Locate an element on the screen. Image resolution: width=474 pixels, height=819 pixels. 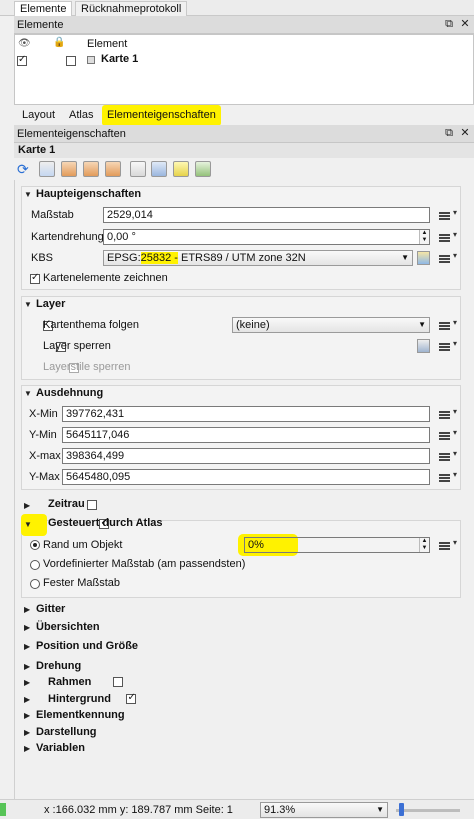
kartenthema-label: Kartenthema folgen is located at coordinates (91, 325).